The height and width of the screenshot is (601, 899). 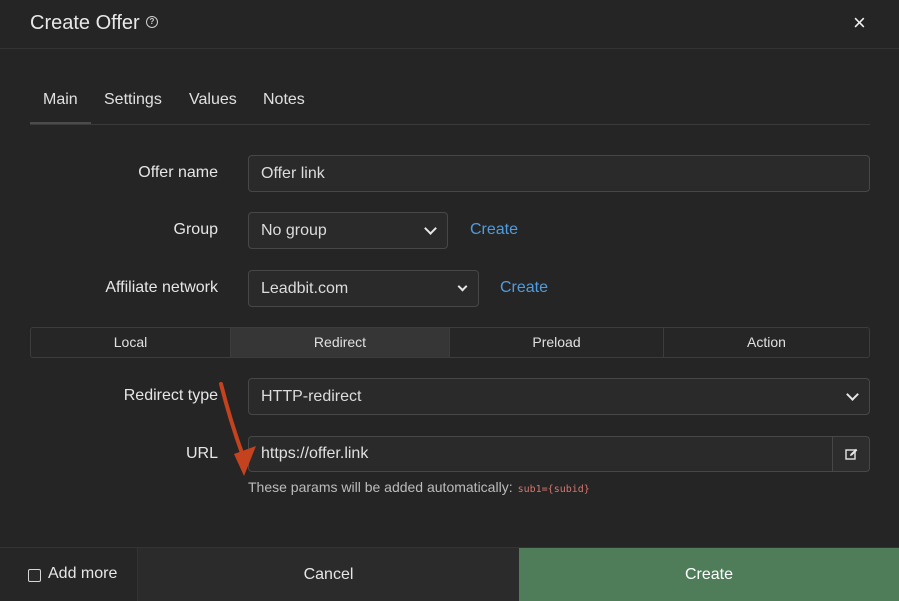 What do you see at coordinates (559, 396) in the screenshot?
I see `redirect-type-select: HTTP-redirect` at bounding box center [559, 396].